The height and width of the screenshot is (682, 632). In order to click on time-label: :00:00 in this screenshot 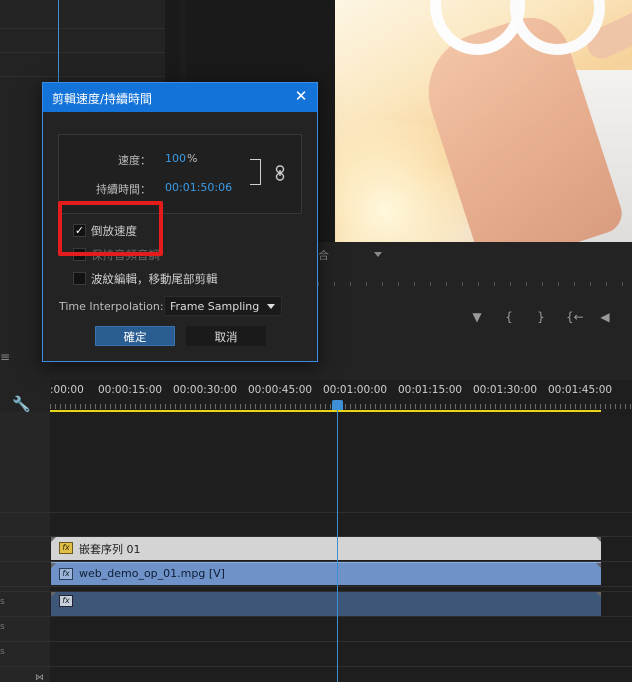, I will do `click(67, 390)`.